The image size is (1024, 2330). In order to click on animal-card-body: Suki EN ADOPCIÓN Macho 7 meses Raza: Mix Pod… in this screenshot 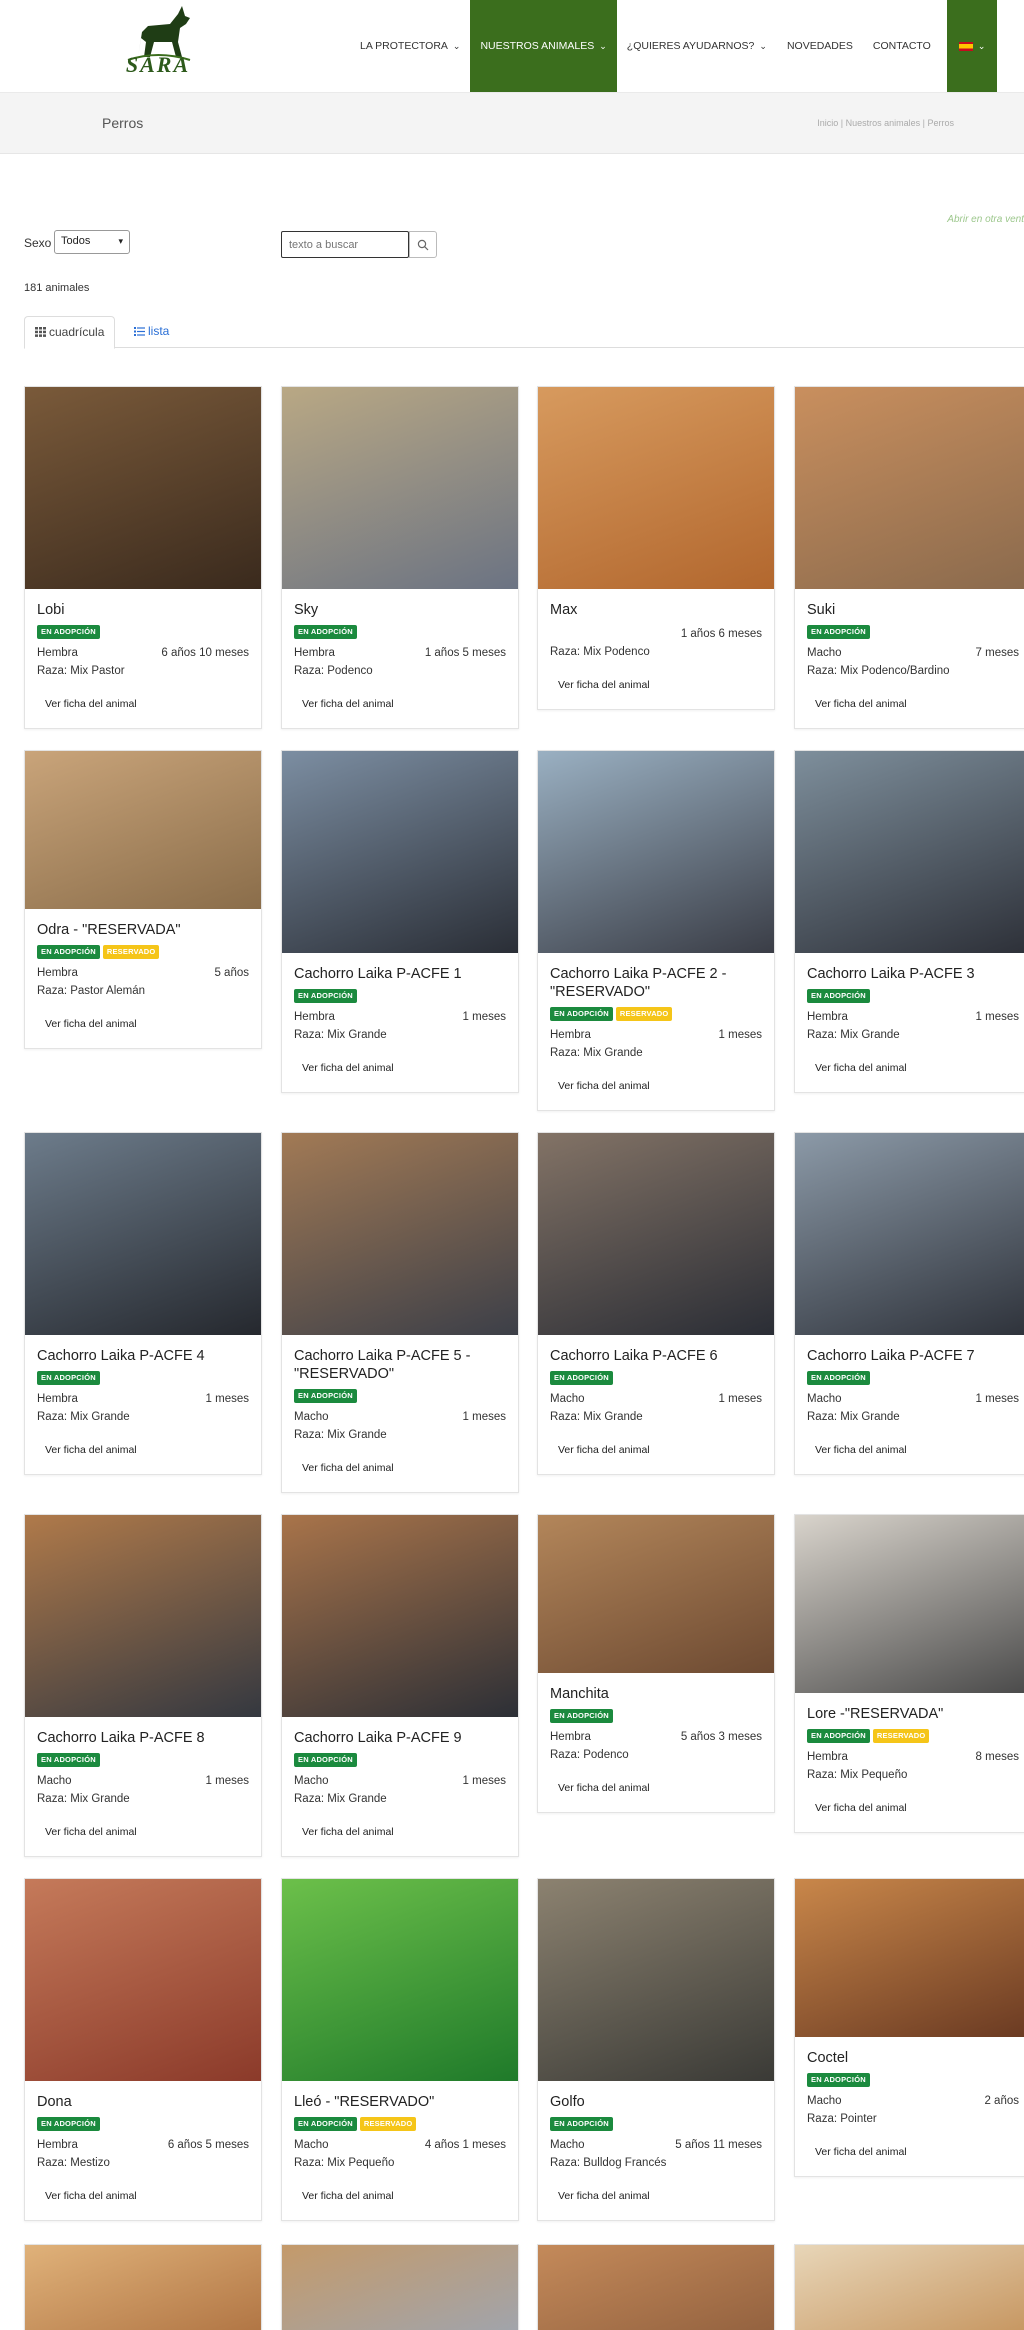, I will do `click(909, 658)`.